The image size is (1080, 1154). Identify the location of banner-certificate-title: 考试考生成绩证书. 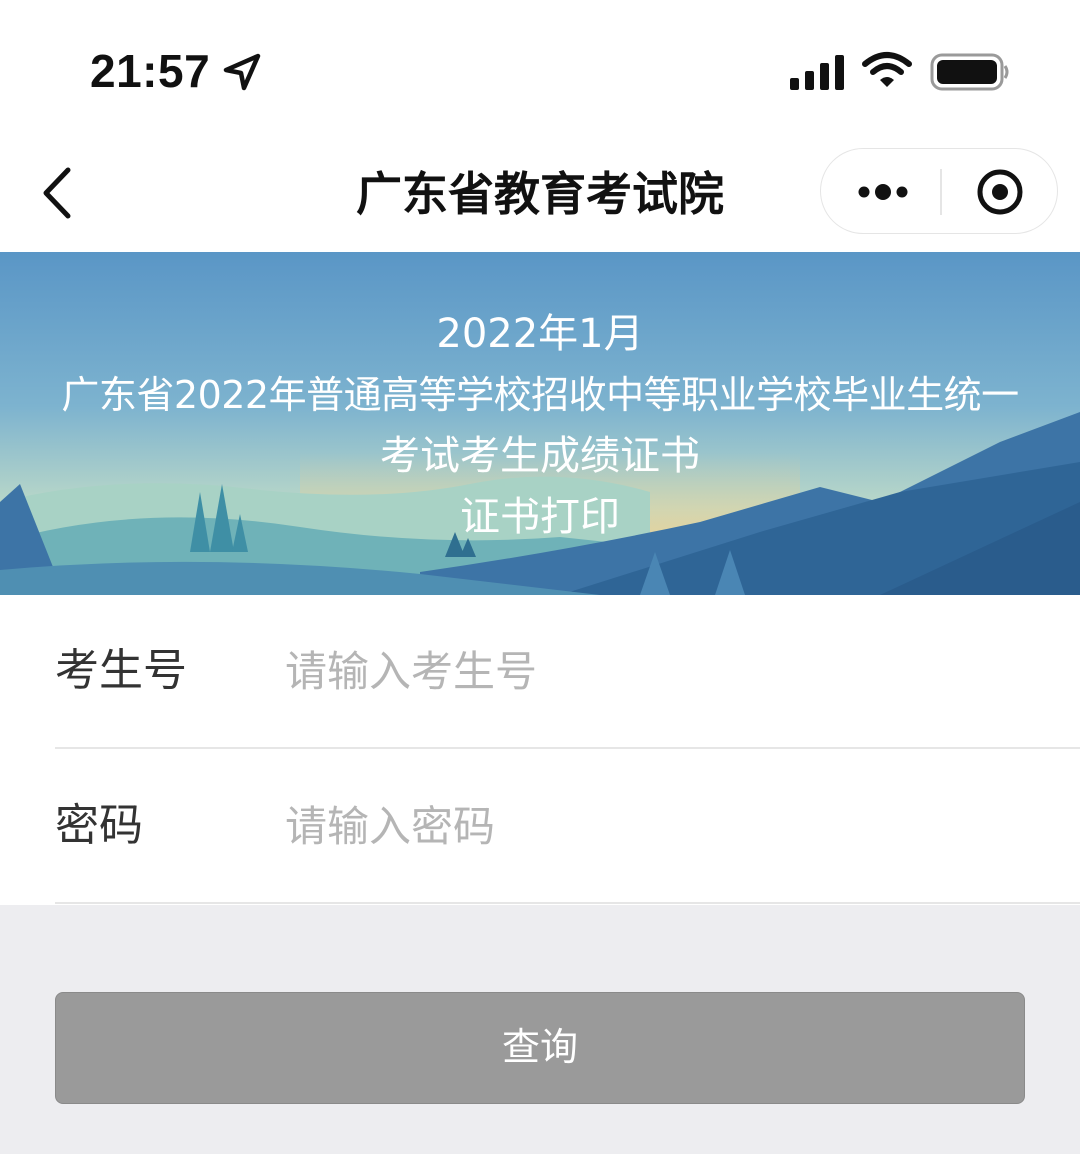
(540, 456).